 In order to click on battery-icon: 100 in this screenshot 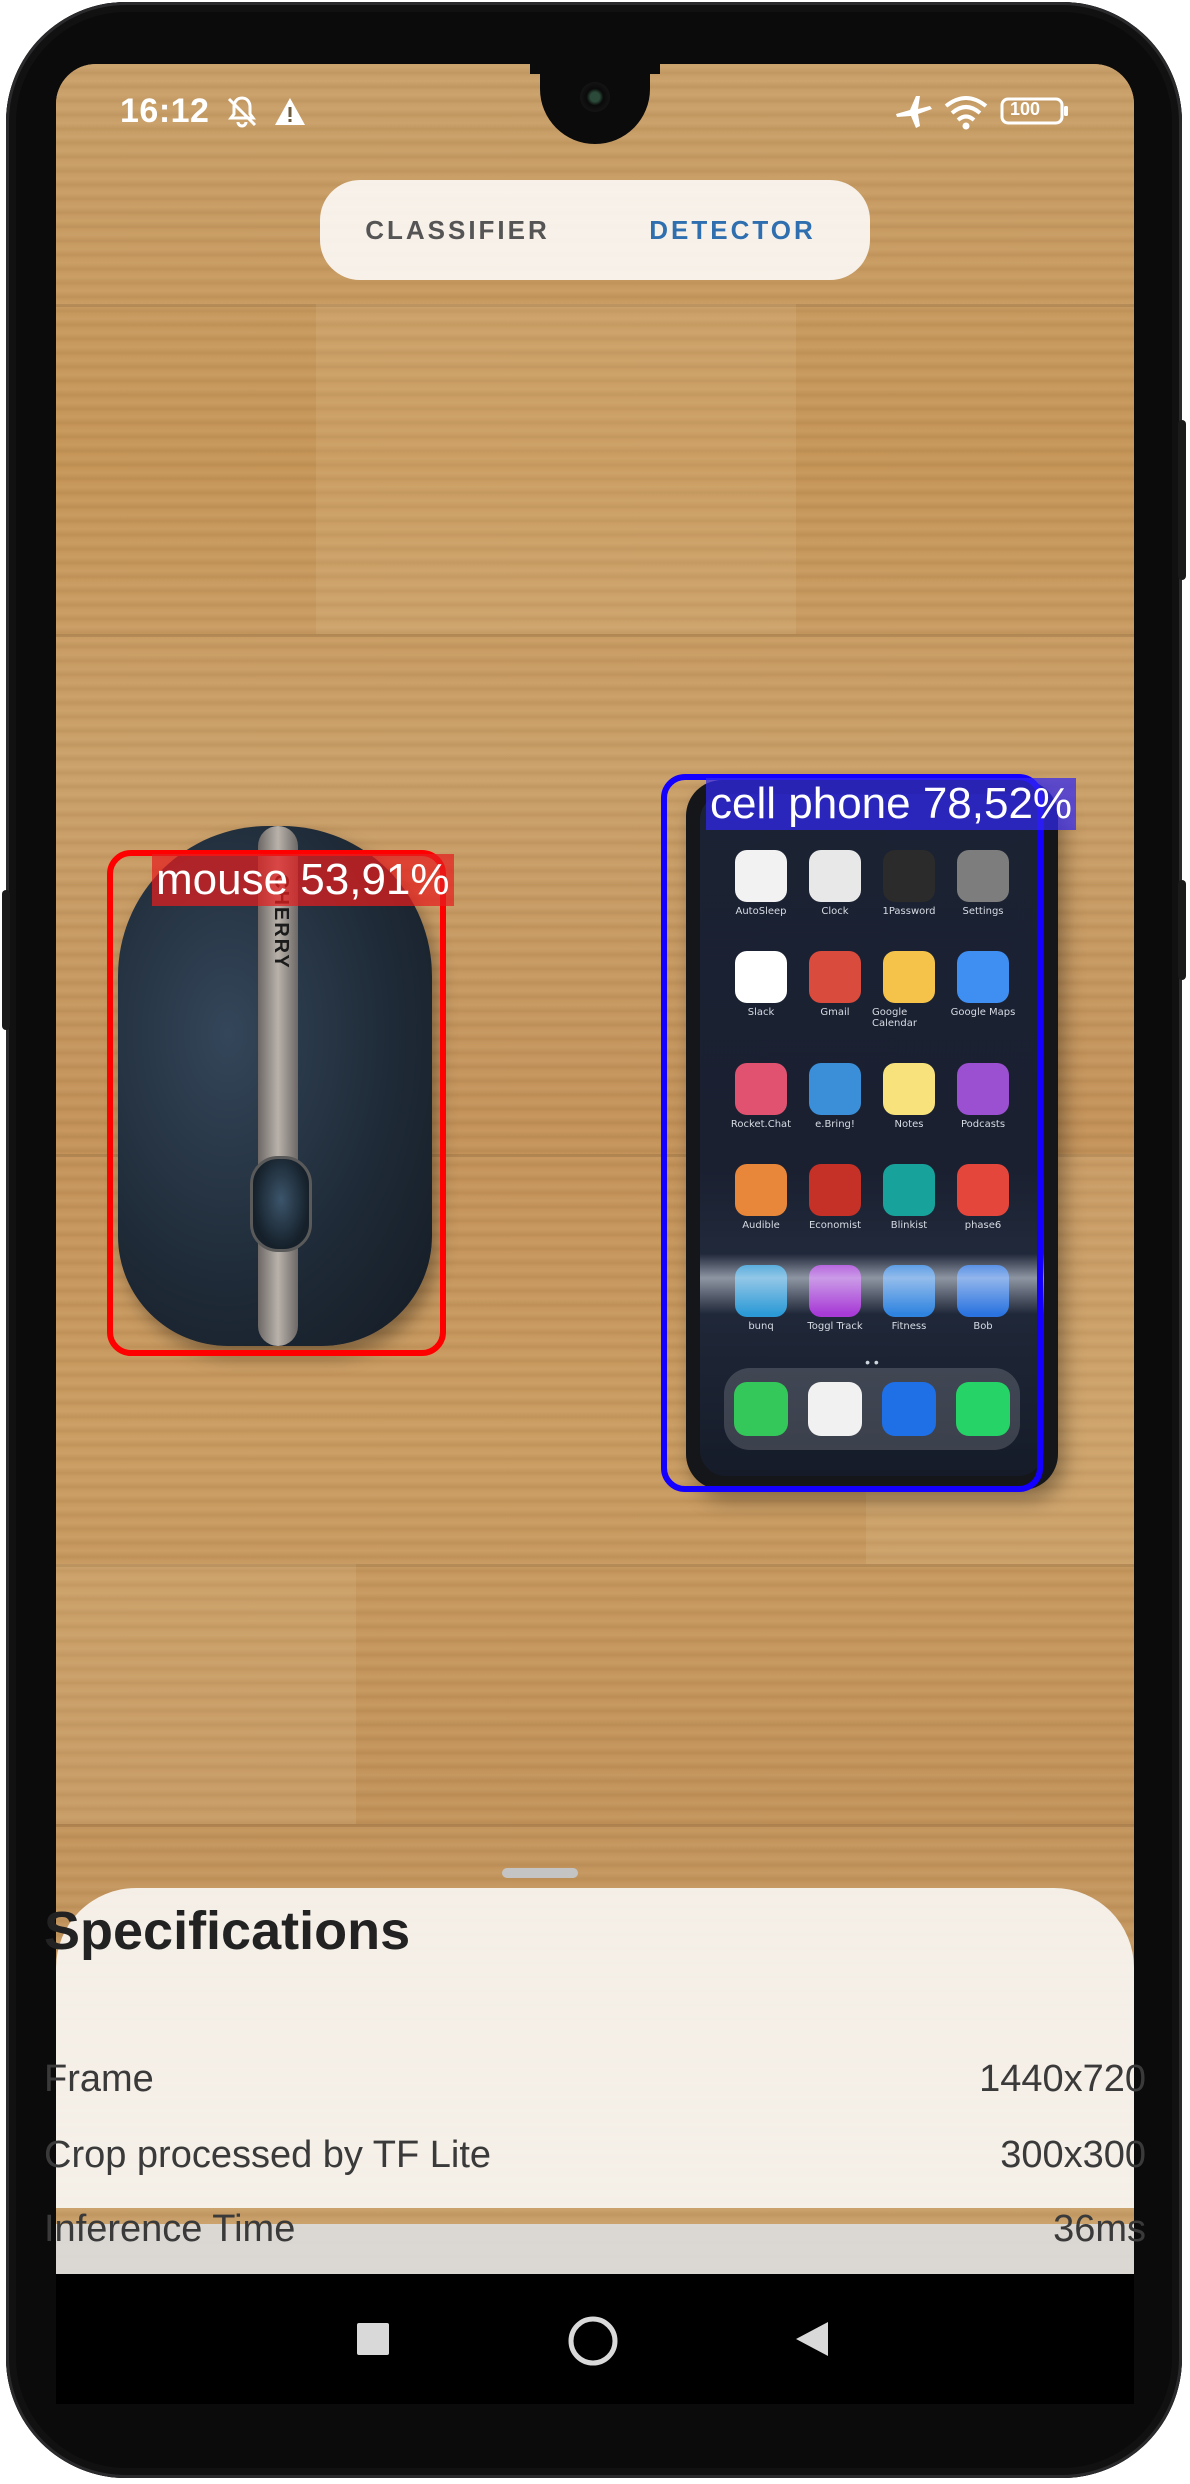, I will do `click(1035, 113)`.